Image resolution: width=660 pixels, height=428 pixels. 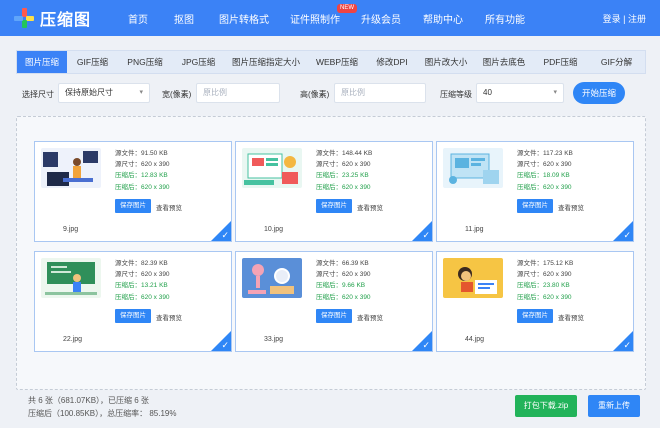 What do you see at coordinates (92, 62) in the screenshot?
I see `tab-gif-compress: GIF压缩` at bounding box center [92, 62].